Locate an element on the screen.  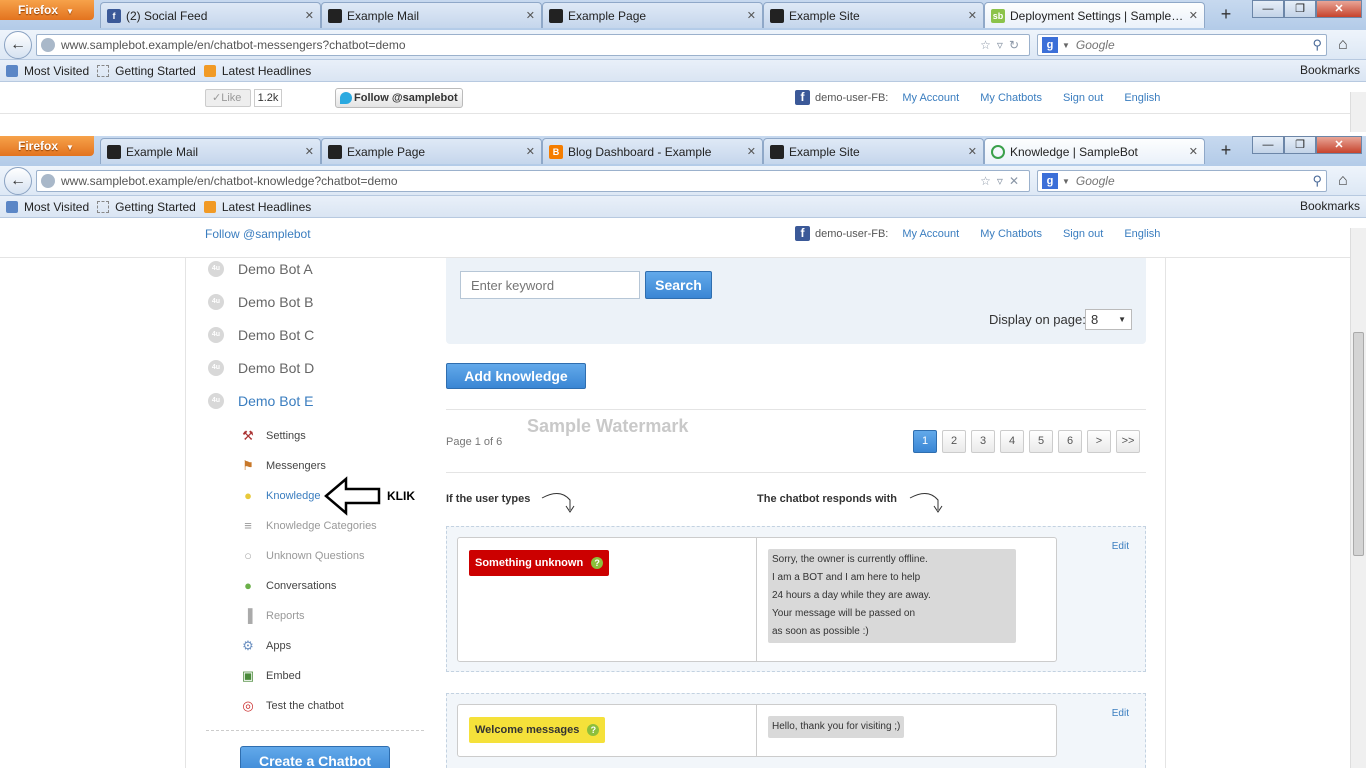
page-button: 2 is located at coordinates (954, 441).